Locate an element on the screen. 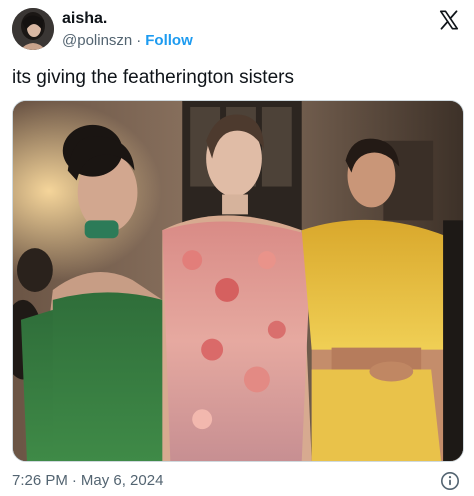 This screenshot has width=474, height=496. avatar is located at coordinates (33, 29).